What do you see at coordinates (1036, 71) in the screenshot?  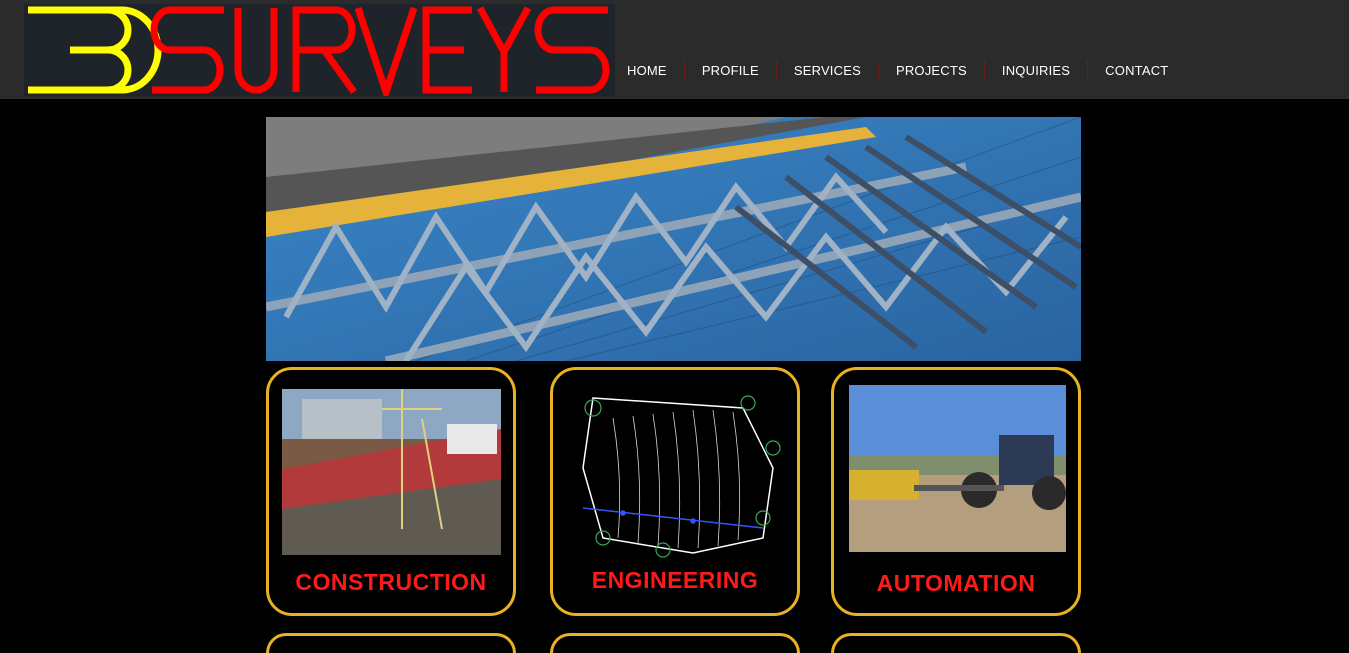 I see `nav-inquiries: INQUIRIES` at bounding box center [1036, 71].